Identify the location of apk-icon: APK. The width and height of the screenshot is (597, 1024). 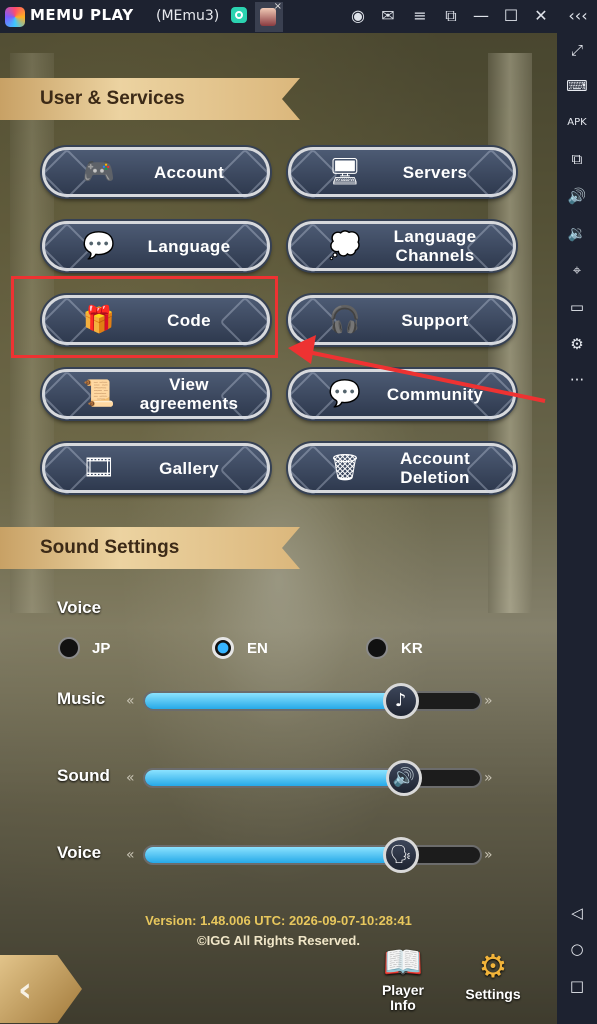
(577, 123).